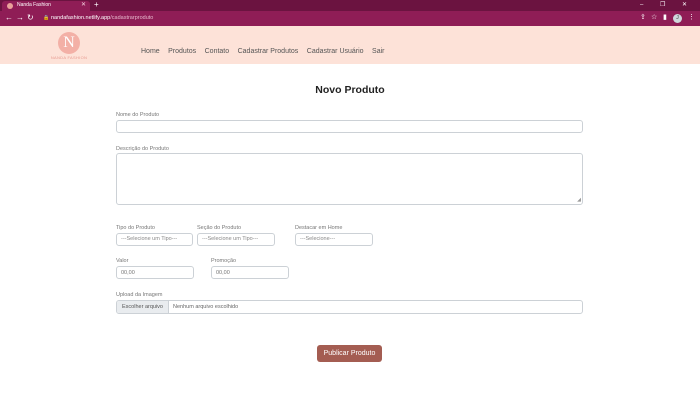 This screenshot has height=400, width=700. Describe the element at coordinates (142, 149) in the screenshot. I see `descricao-label: Descrição do Produto` at that location.